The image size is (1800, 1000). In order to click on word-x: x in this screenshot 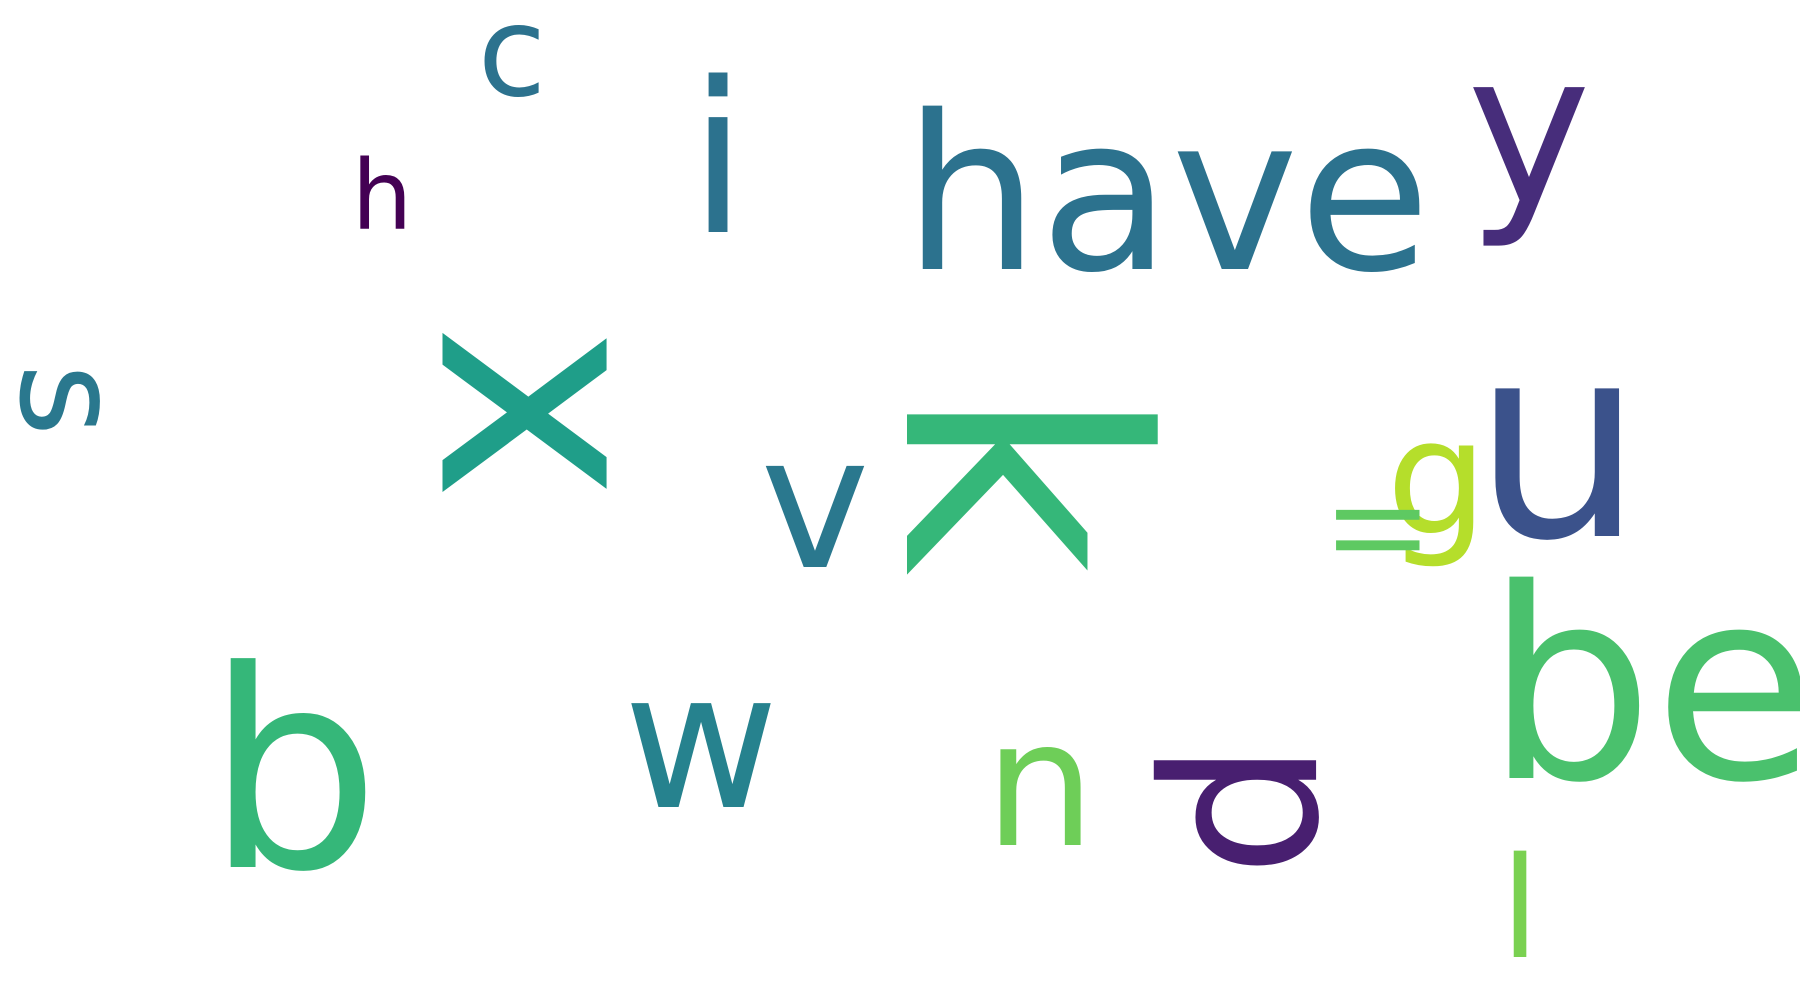, I will do `click(546, 413)`.